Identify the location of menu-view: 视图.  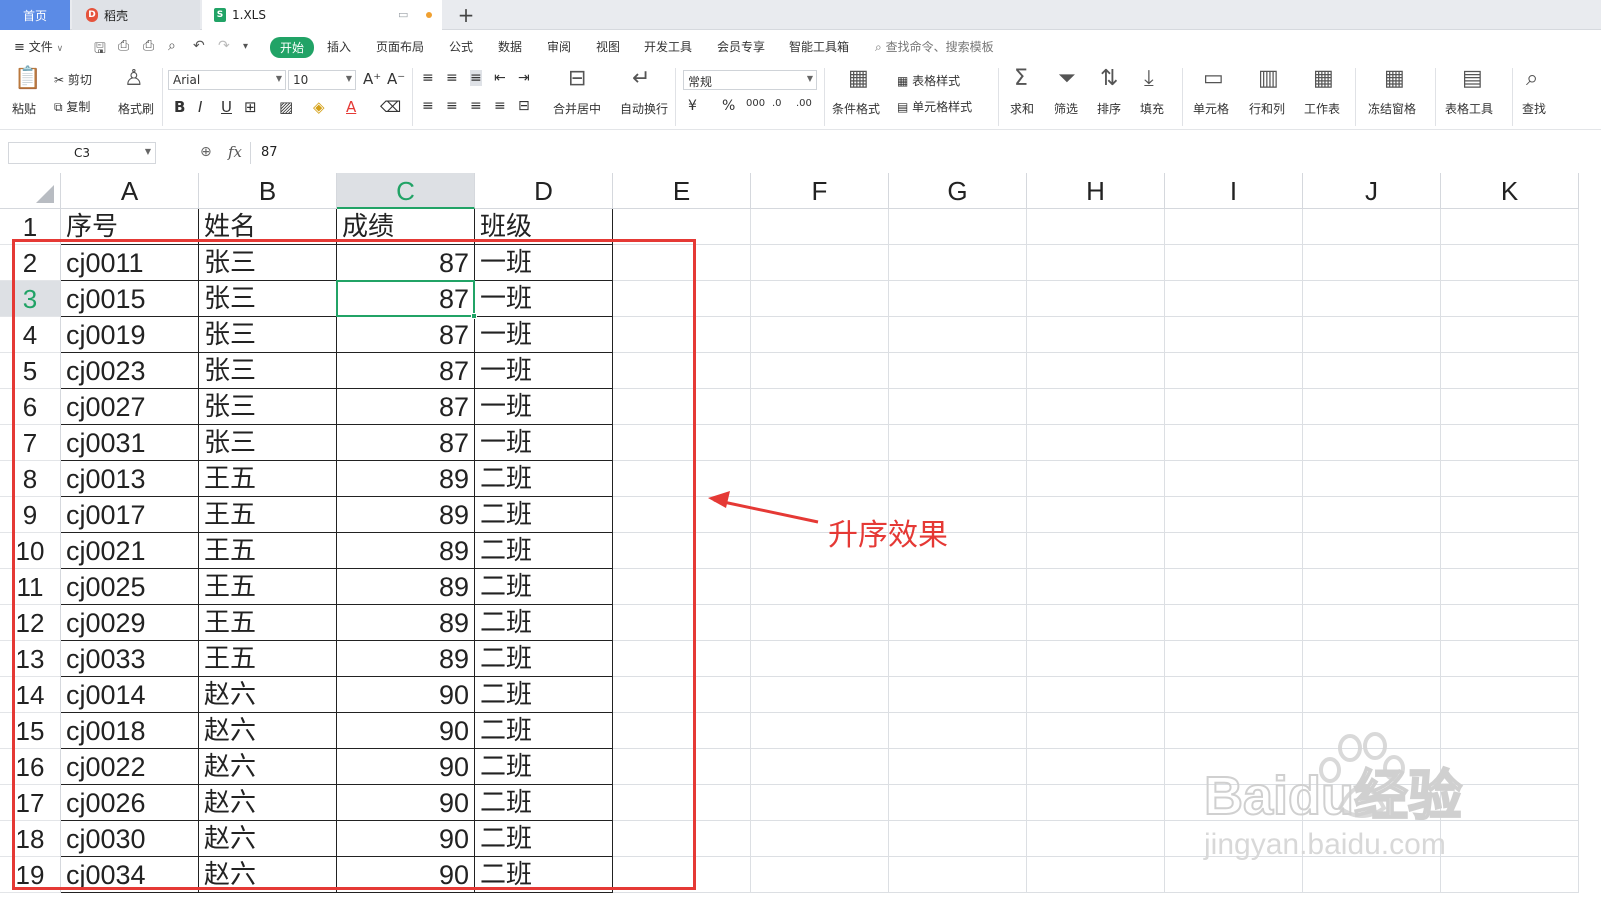
(608, 46).